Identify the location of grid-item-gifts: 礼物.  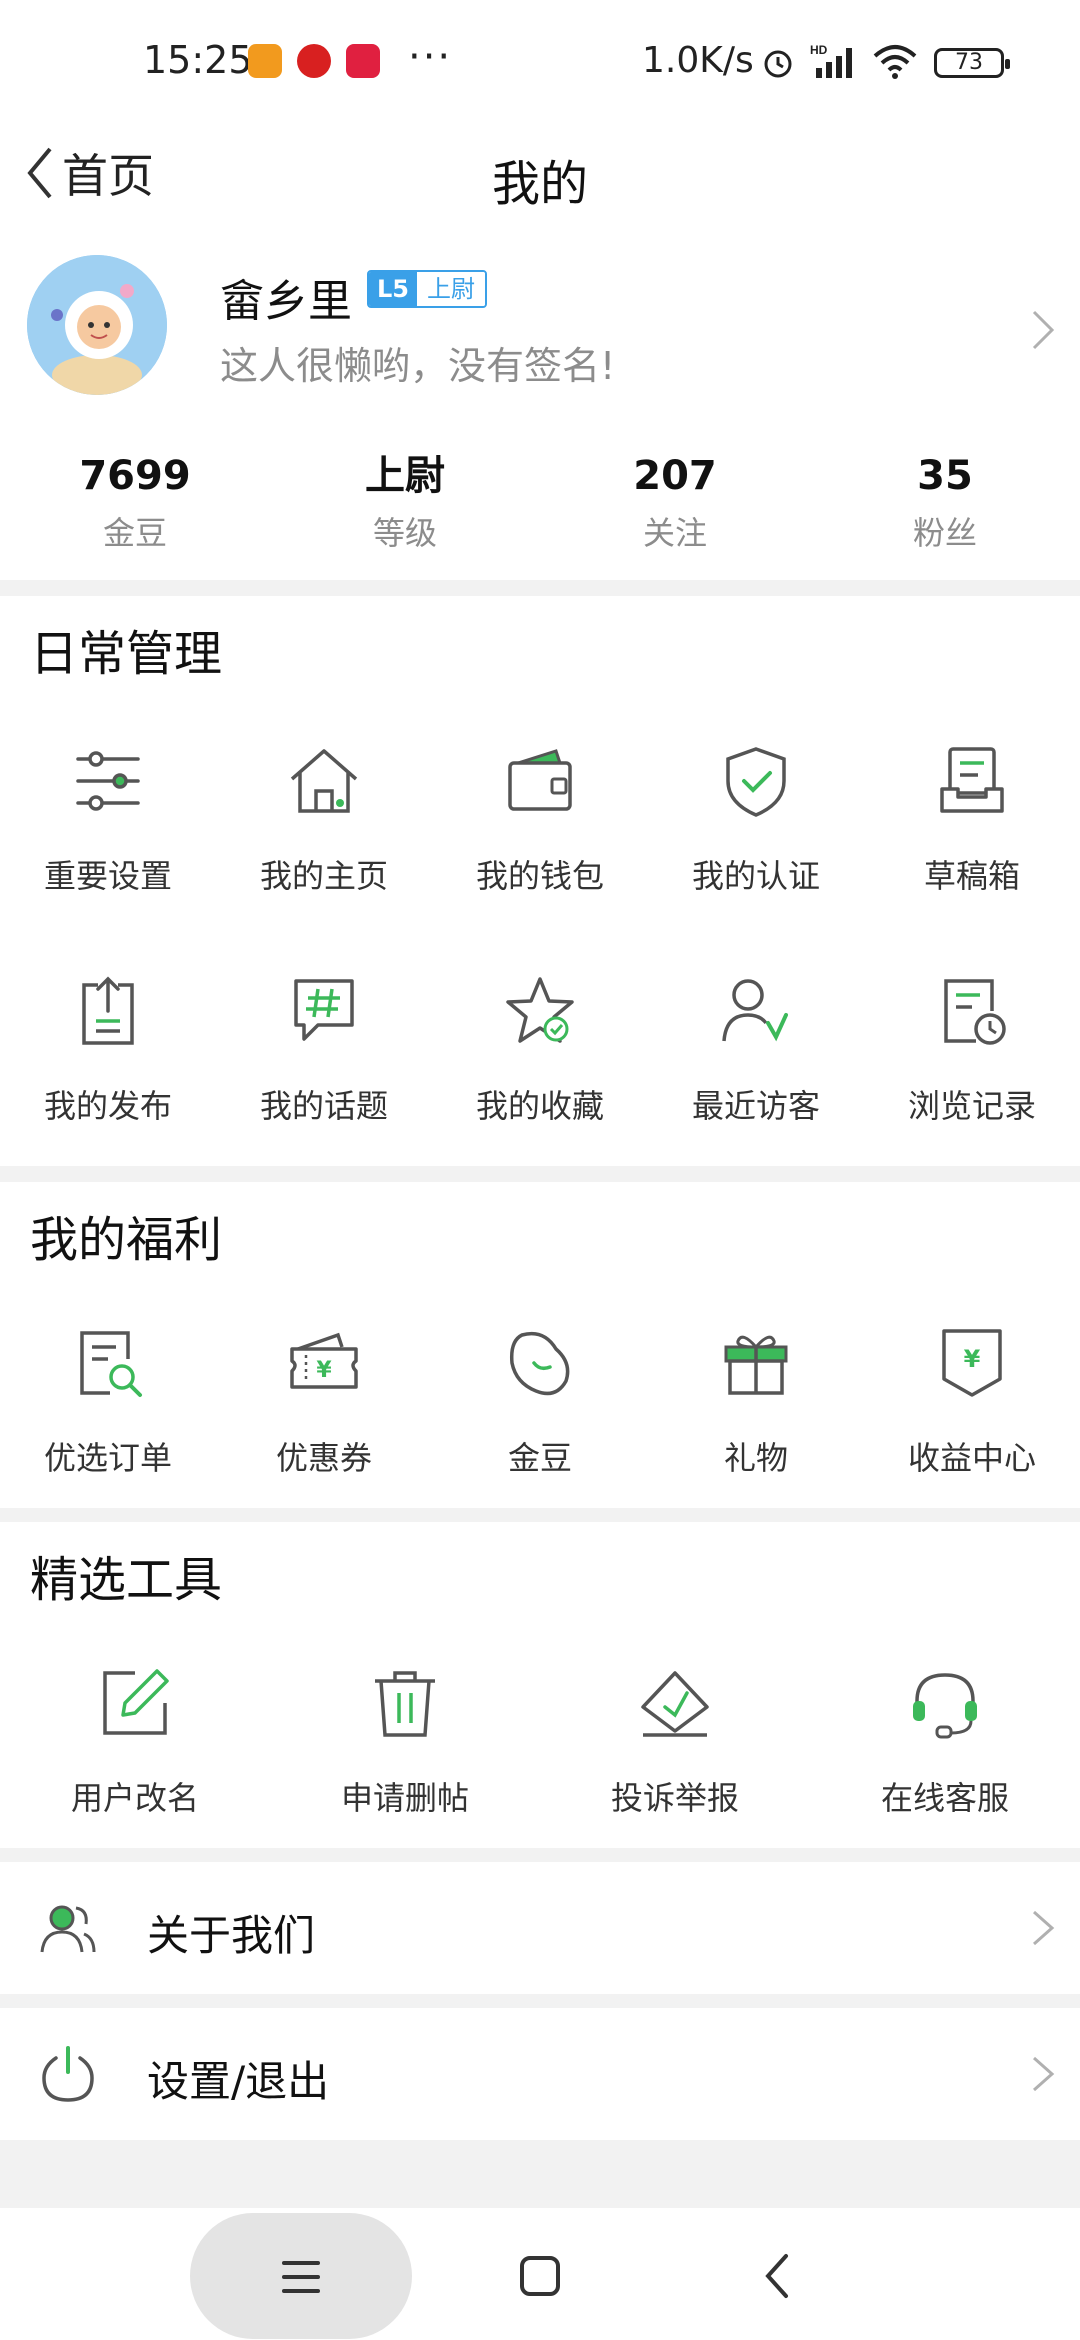
(756, 1393).